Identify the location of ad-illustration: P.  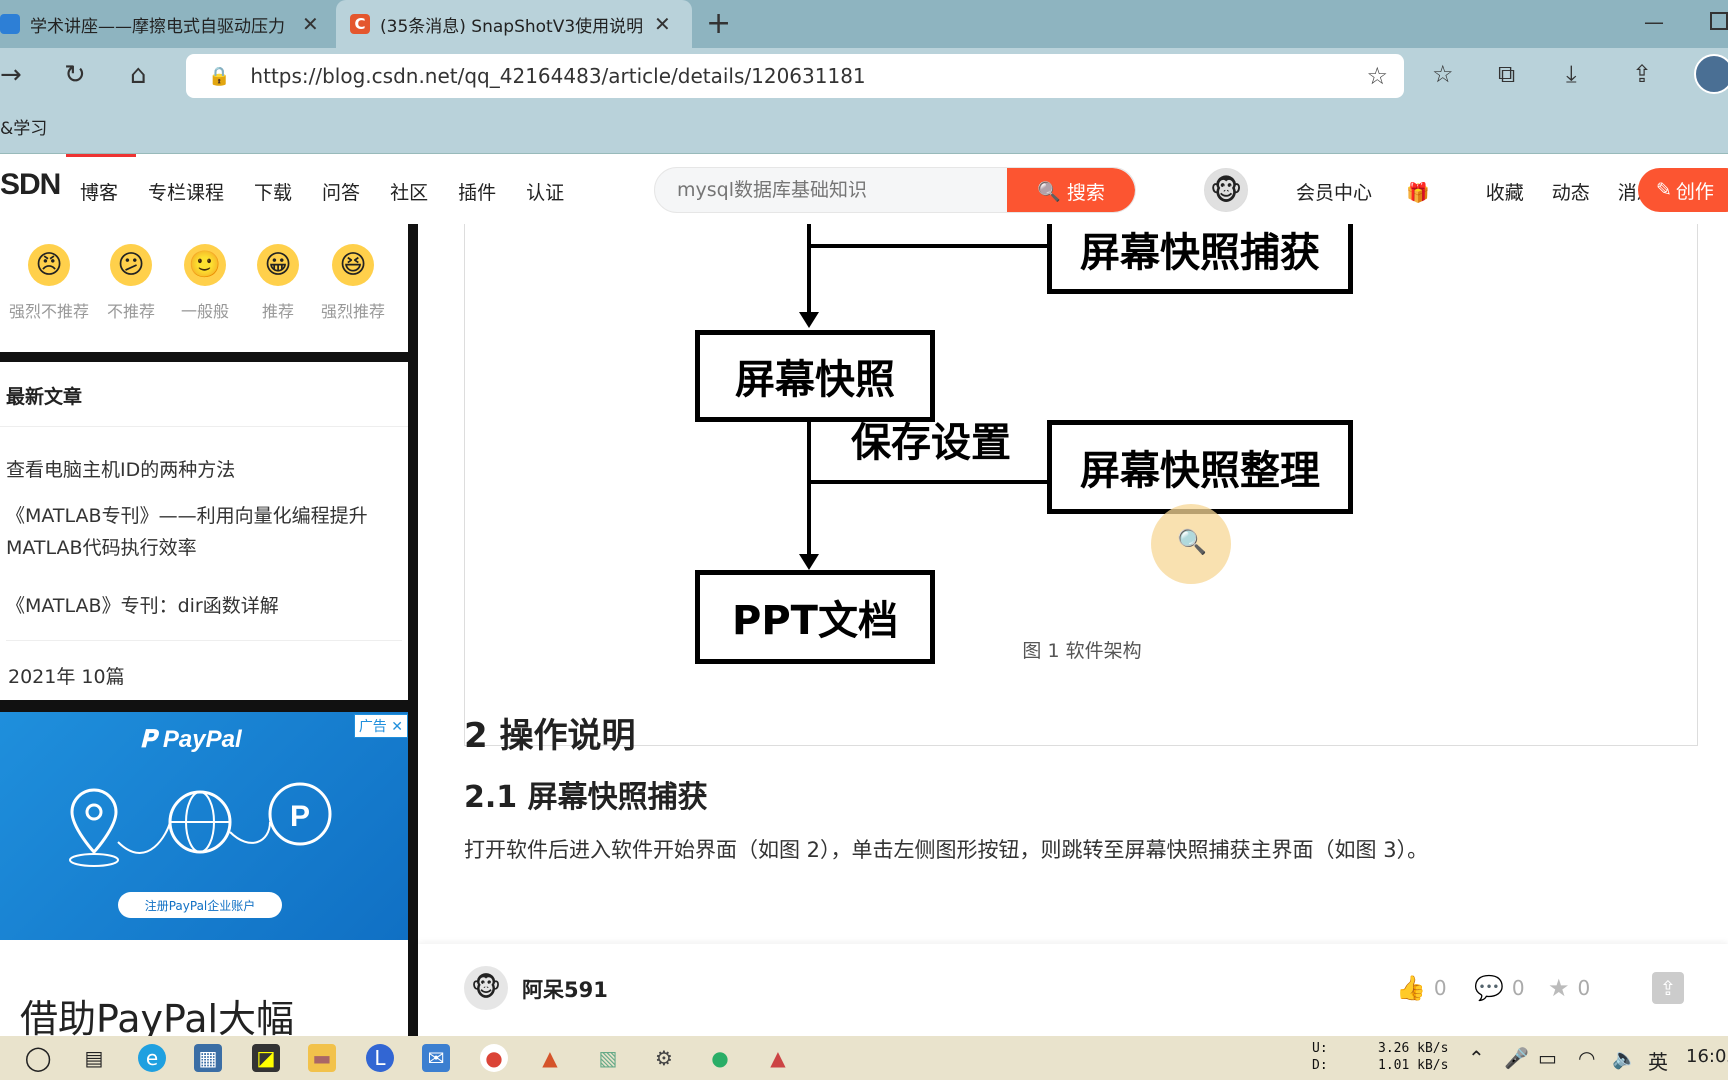
(200, 824).